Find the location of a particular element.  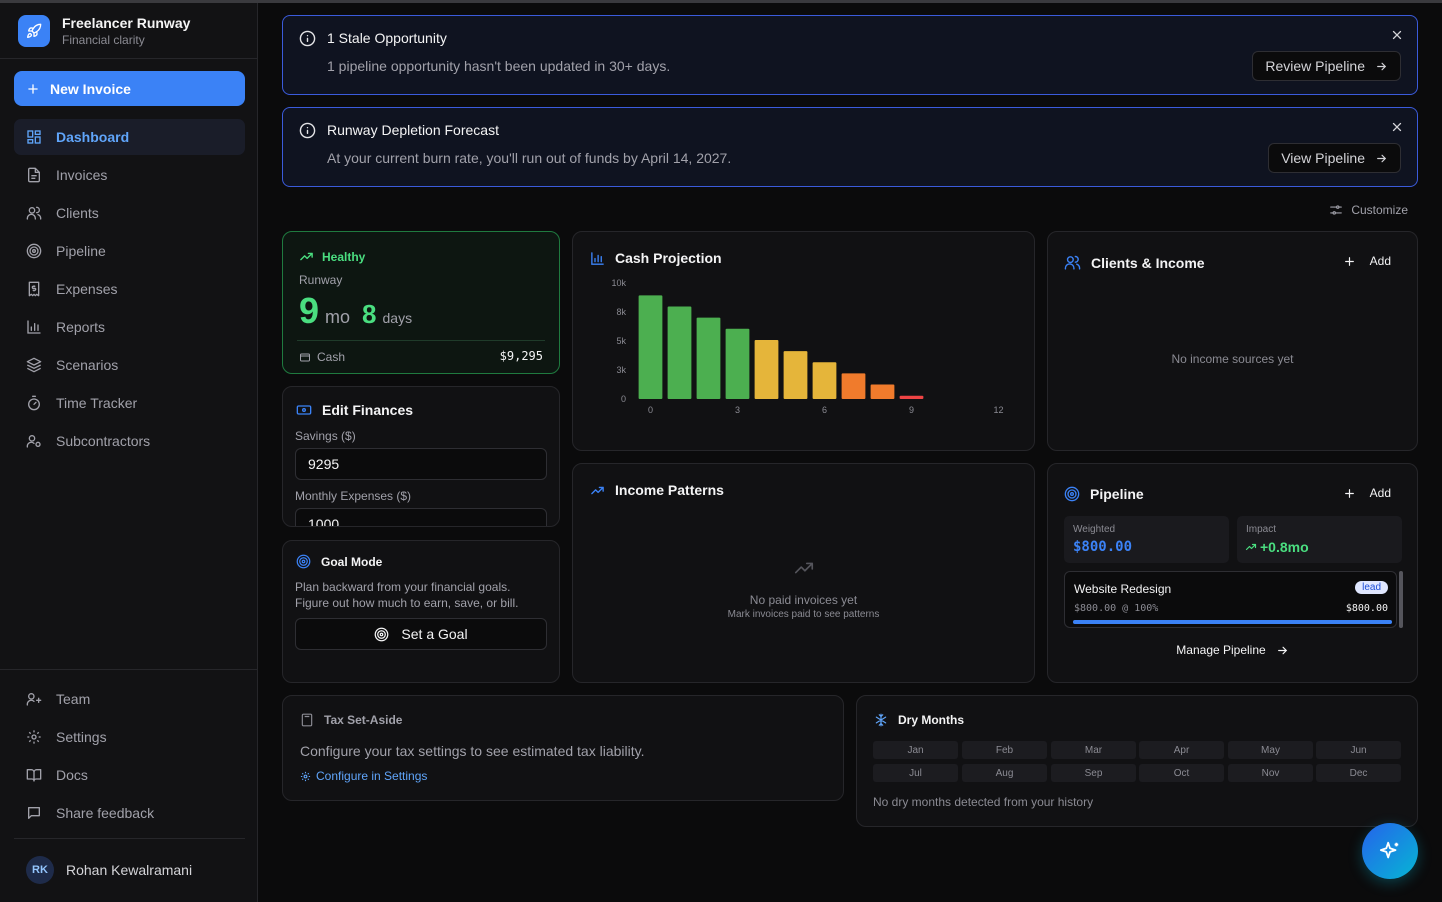

savings-input: 9295 is located at coordinates (421, 464).